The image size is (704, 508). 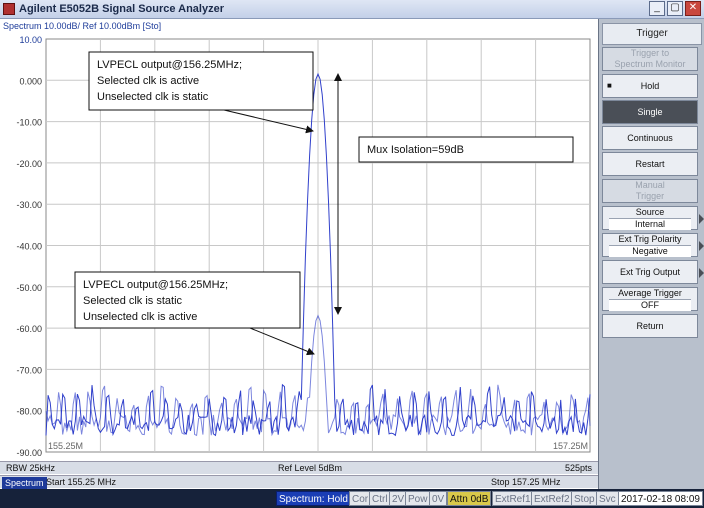 I want to click on continuous-label: Continuous, so click(x=650, y=138).